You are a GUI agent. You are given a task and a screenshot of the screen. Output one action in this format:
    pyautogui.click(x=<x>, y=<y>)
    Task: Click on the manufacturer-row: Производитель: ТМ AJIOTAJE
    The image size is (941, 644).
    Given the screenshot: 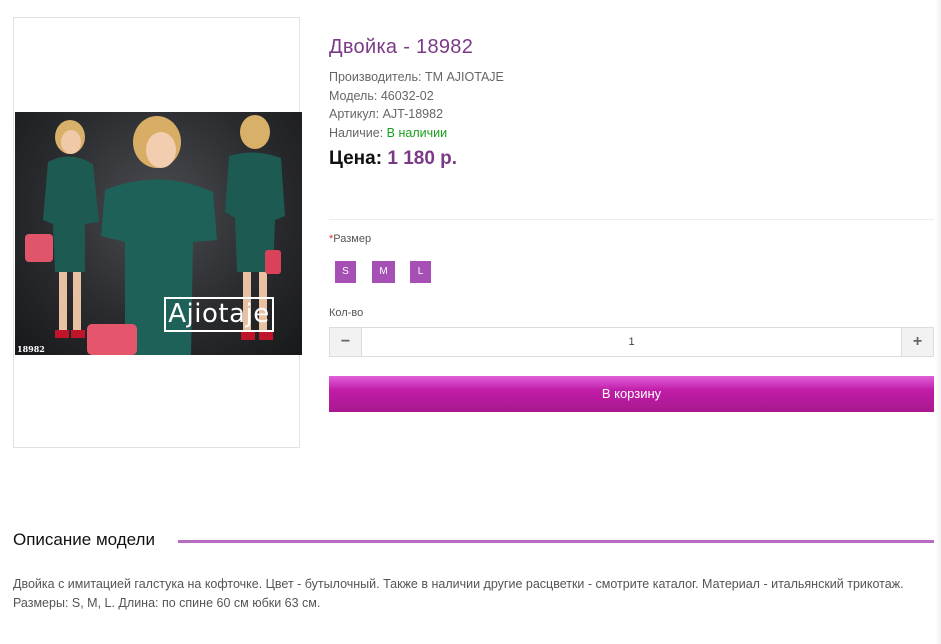 What is the action you would take?
    pyautogui.click(x=416, y=77)
    